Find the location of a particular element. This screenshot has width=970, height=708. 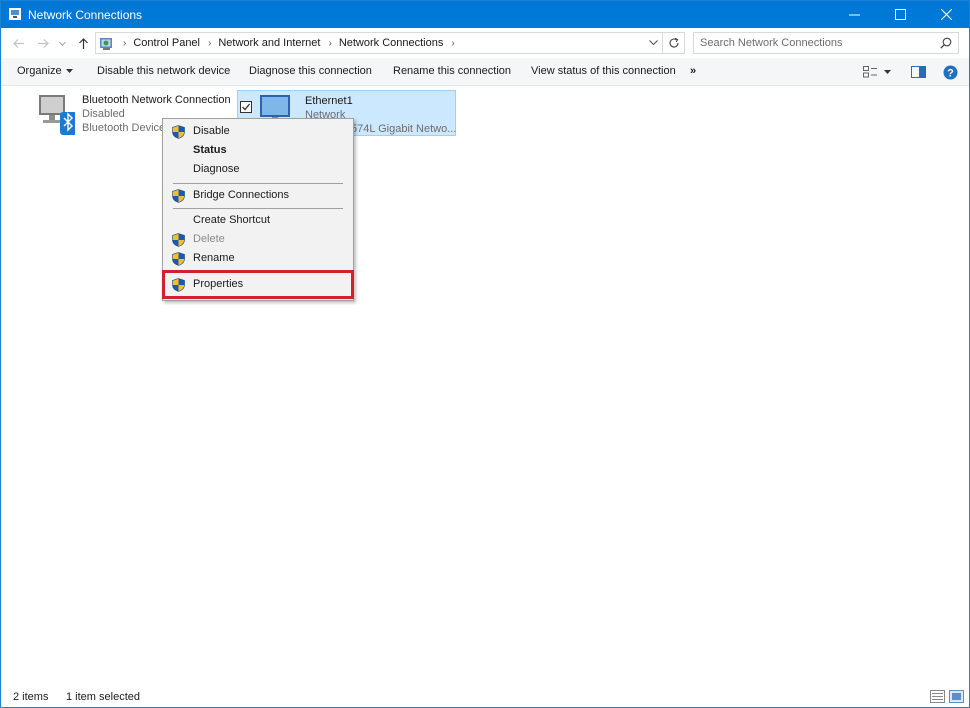

organize-menu: Organize is located at coordinates (45, 71).